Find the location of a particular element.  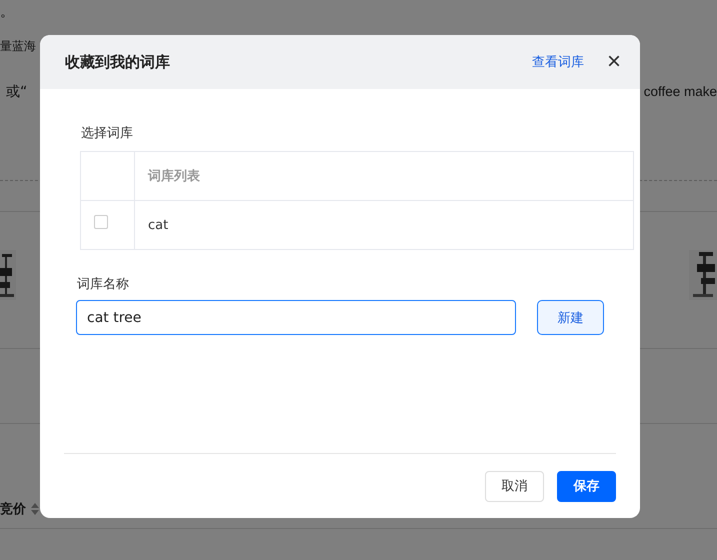

page-text: coffee make is located at coordinates (680, 92).